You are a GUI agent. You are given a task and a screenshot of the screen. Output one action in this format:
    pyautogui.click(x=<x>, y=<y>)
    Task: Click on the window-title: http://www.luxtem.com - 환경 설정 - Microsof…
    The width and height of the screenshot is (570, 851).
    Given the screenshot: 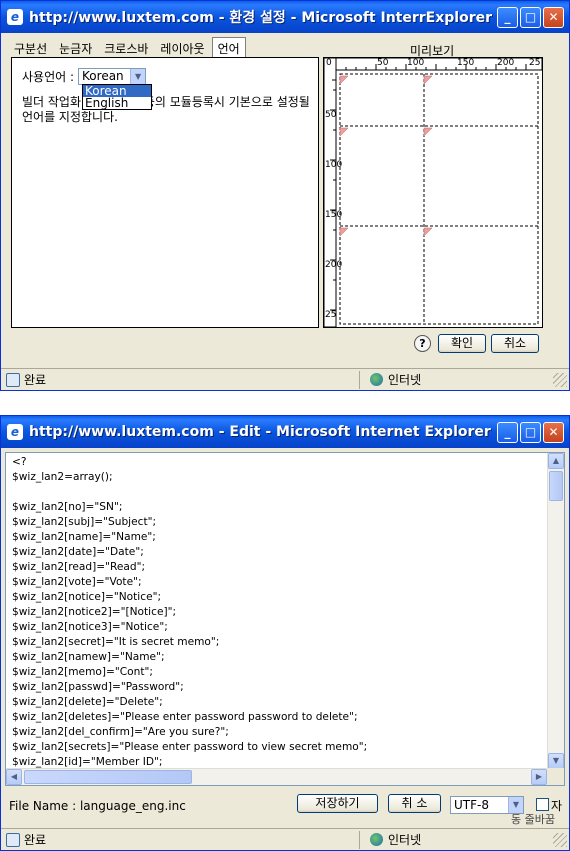 What is the action you would take?
    pyautogui.click(x=260, y=18)
    